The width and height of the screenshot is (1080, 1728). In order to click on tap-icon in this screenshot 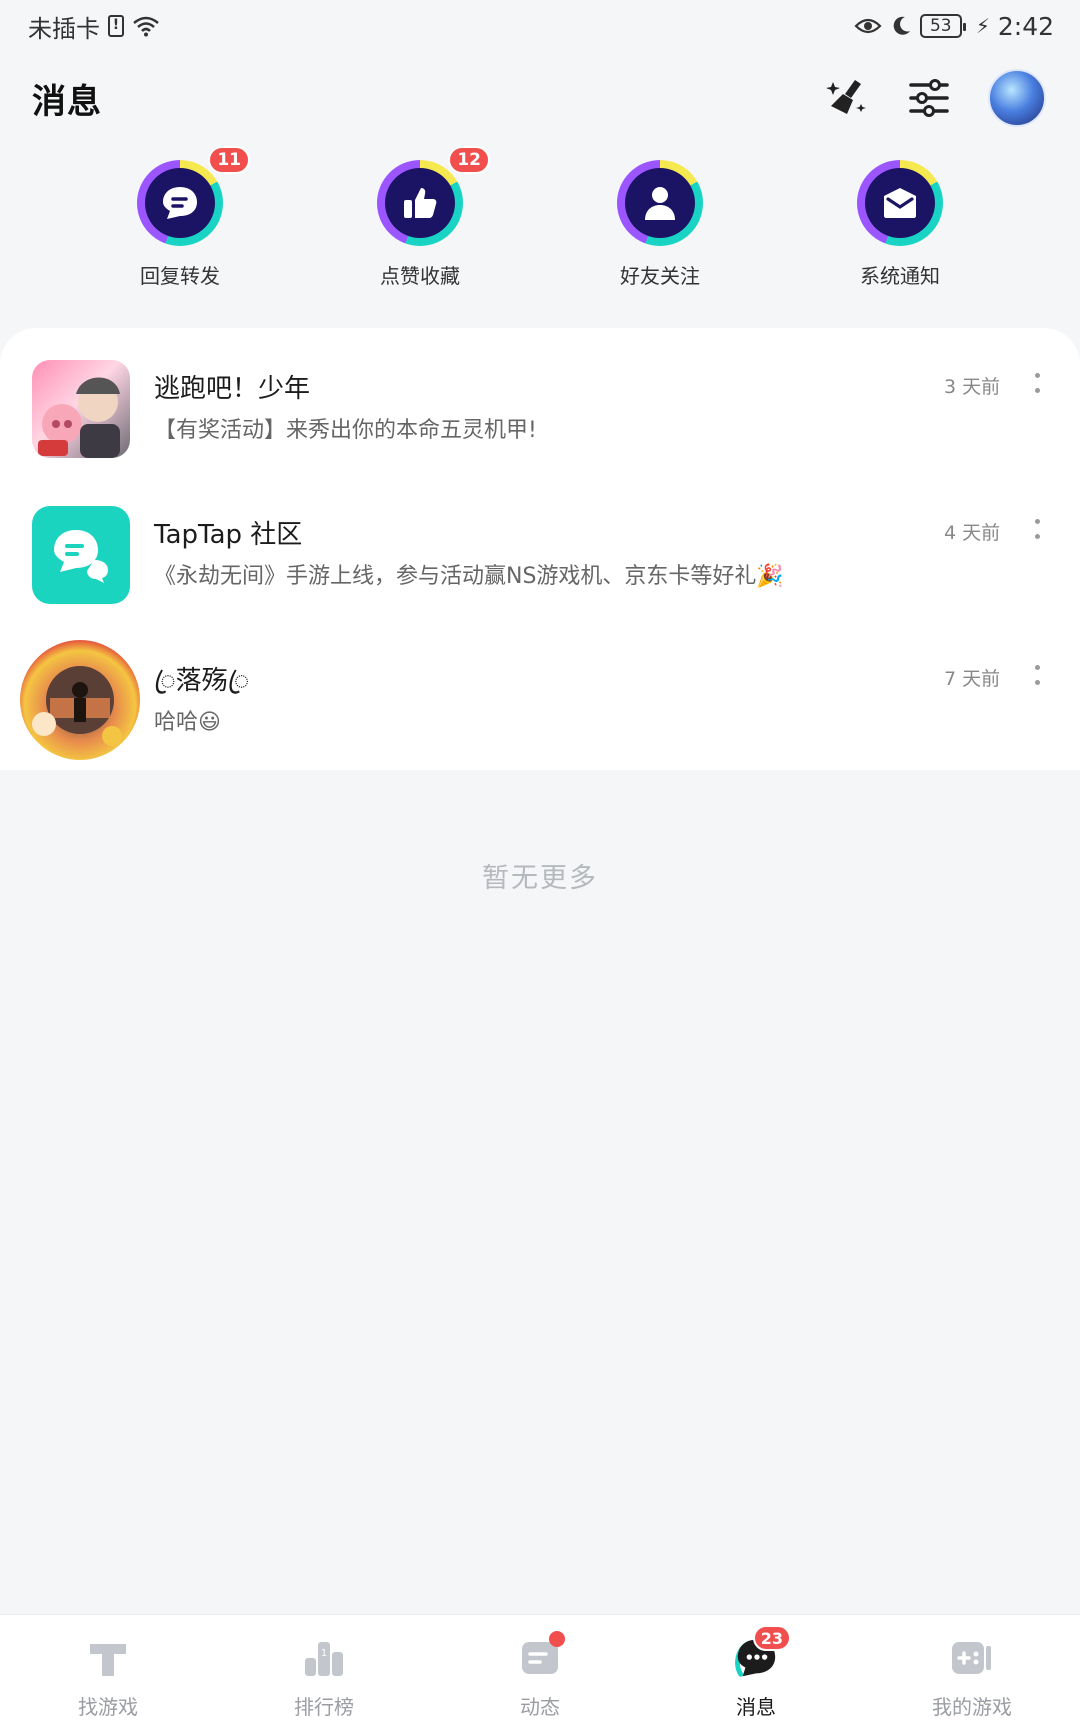, I will do `click(108, 1658)`.